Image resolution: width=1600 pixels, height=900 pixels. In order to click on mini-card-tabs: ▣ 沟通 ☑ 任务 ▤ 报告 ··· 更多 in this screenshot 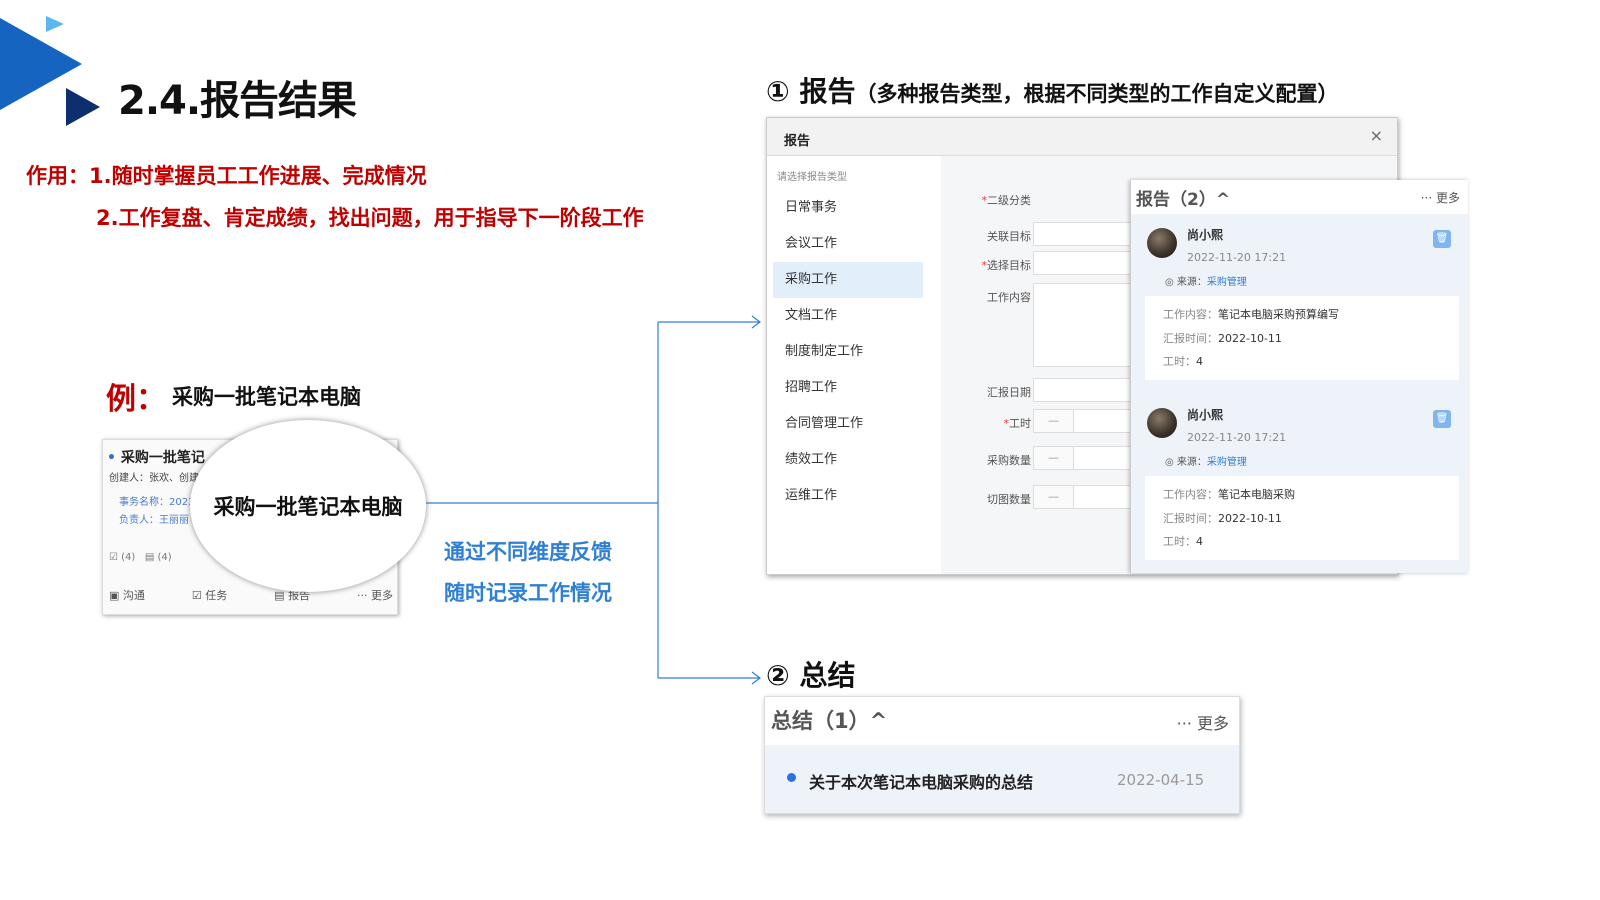, I will do `click(251, 595)`.